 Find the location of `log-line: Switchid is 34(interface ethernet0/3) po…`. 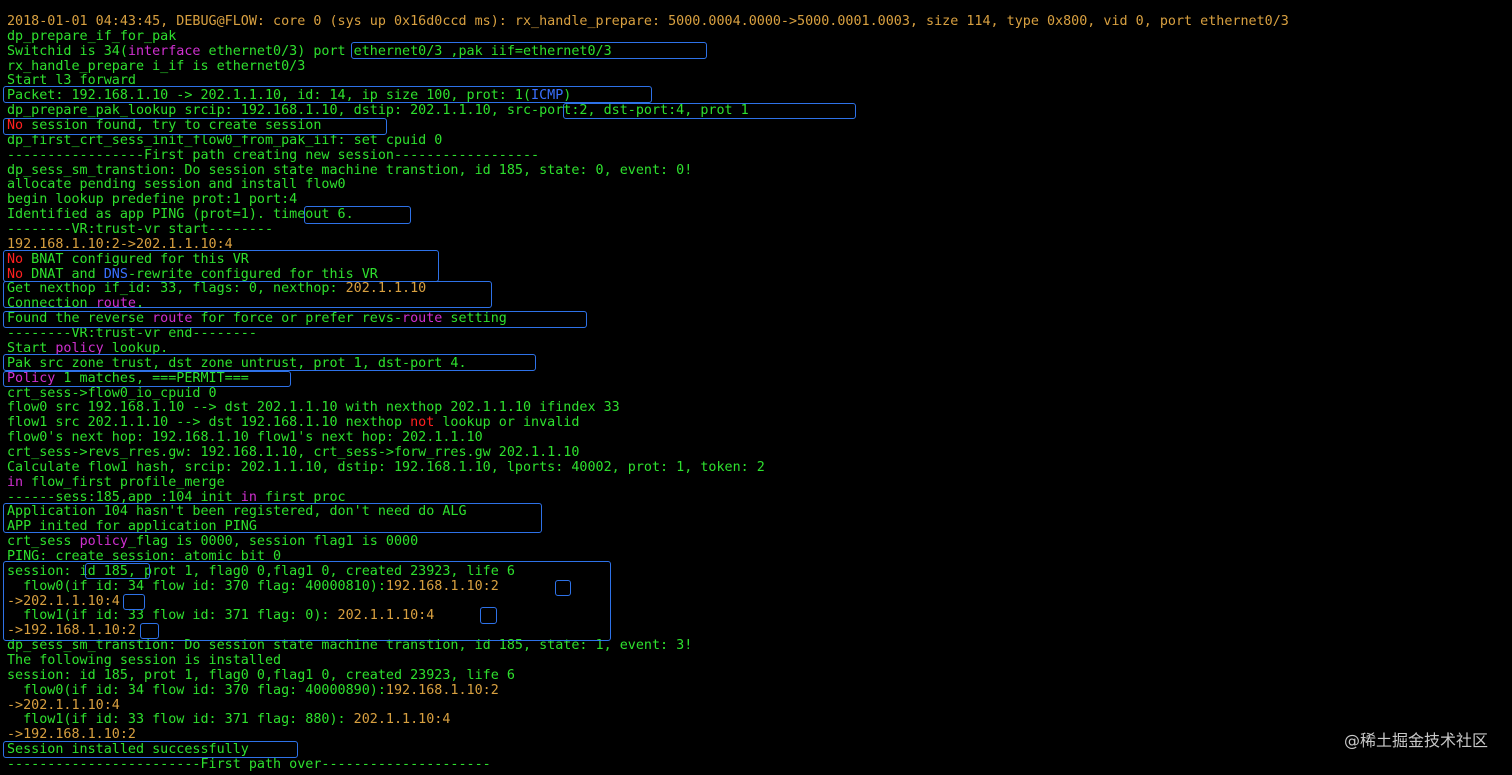

log-line: Switchid is 34(interface ethernet0/3) po… is located at coordinates (309, 51).